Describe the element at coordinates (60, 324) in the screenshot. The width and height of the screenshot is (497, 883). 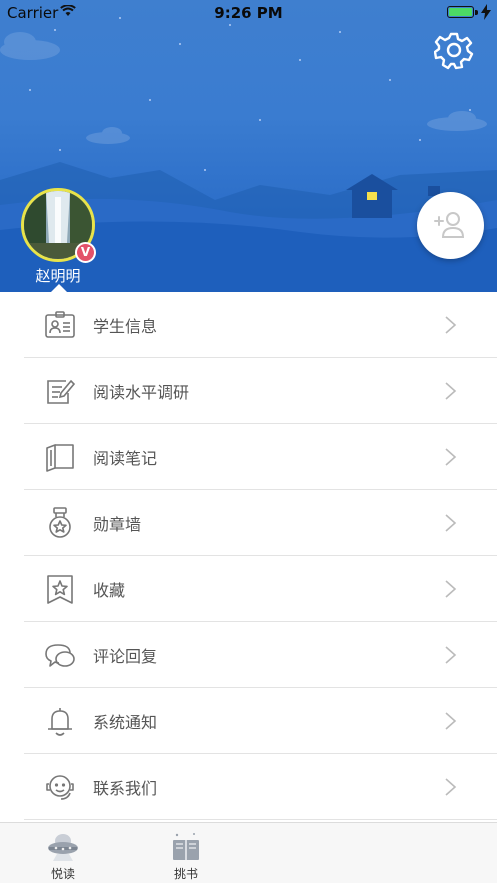
I see `id-card-icon` at that location.